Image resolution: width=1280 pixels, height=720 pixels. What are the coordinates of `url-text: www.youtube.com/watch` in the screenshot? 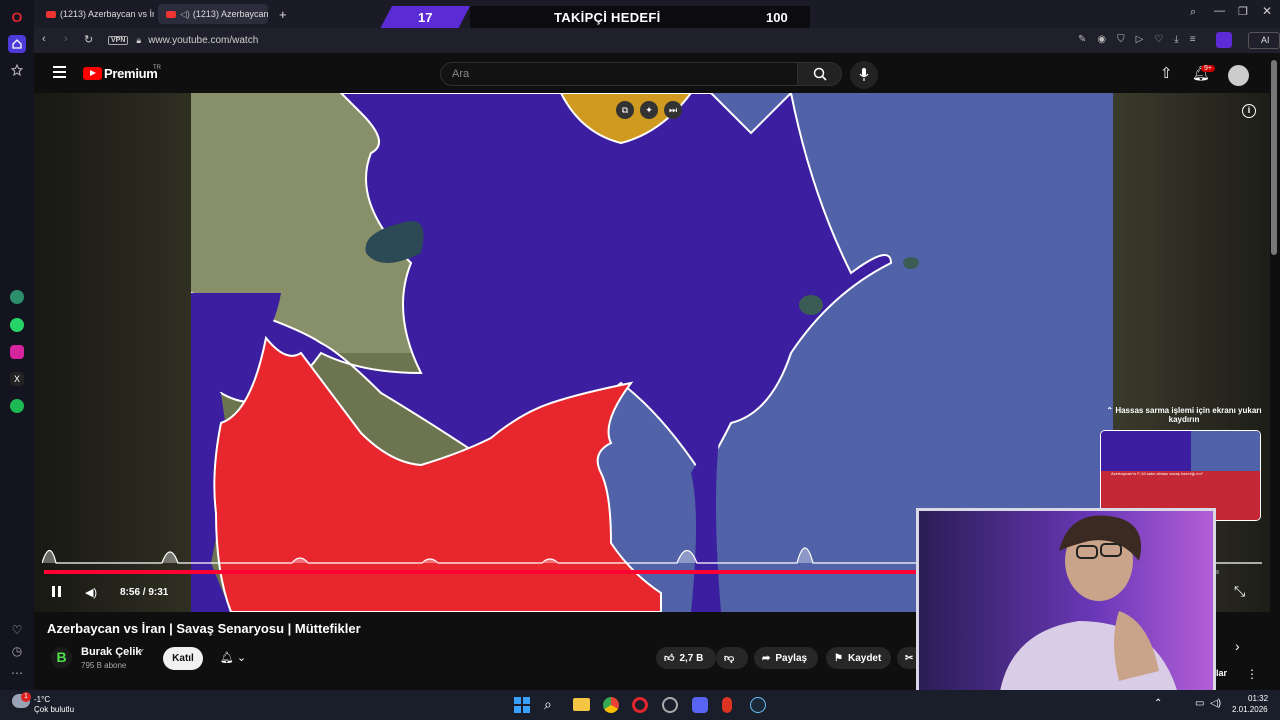 It's located at (203, 40).